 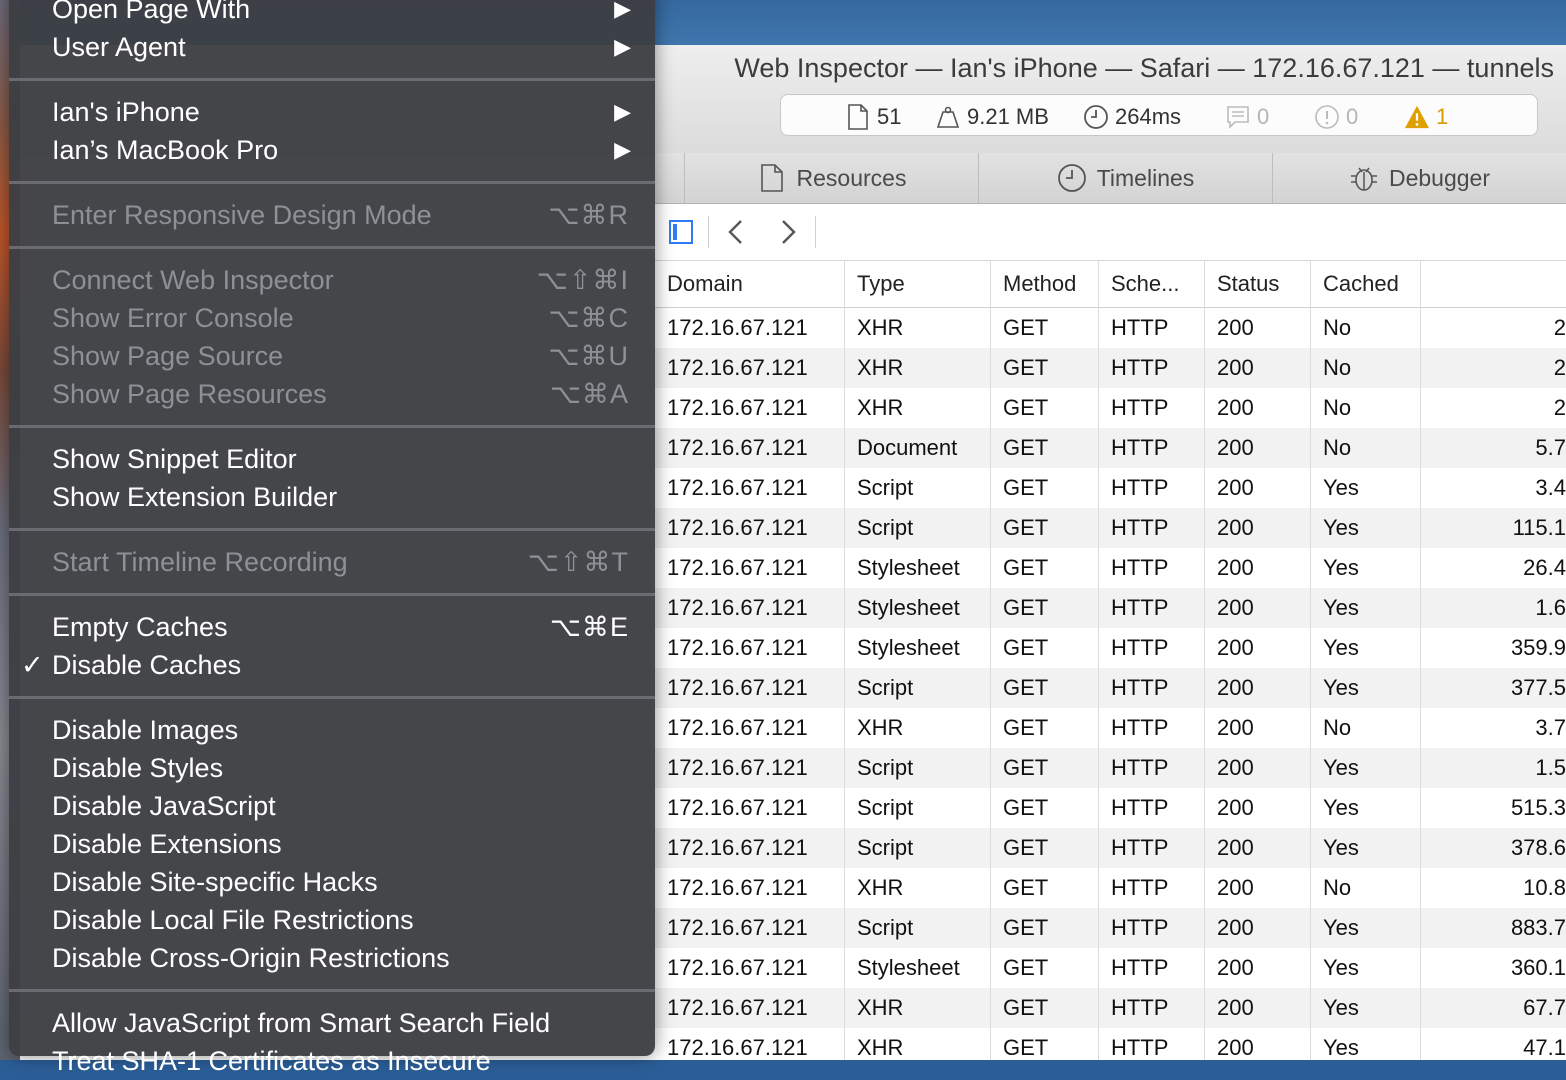 What do you see at coordinates (1366, 284) in the screenshot?
I see `column-header-cached: Cached` at bounding box center [1366, 284].